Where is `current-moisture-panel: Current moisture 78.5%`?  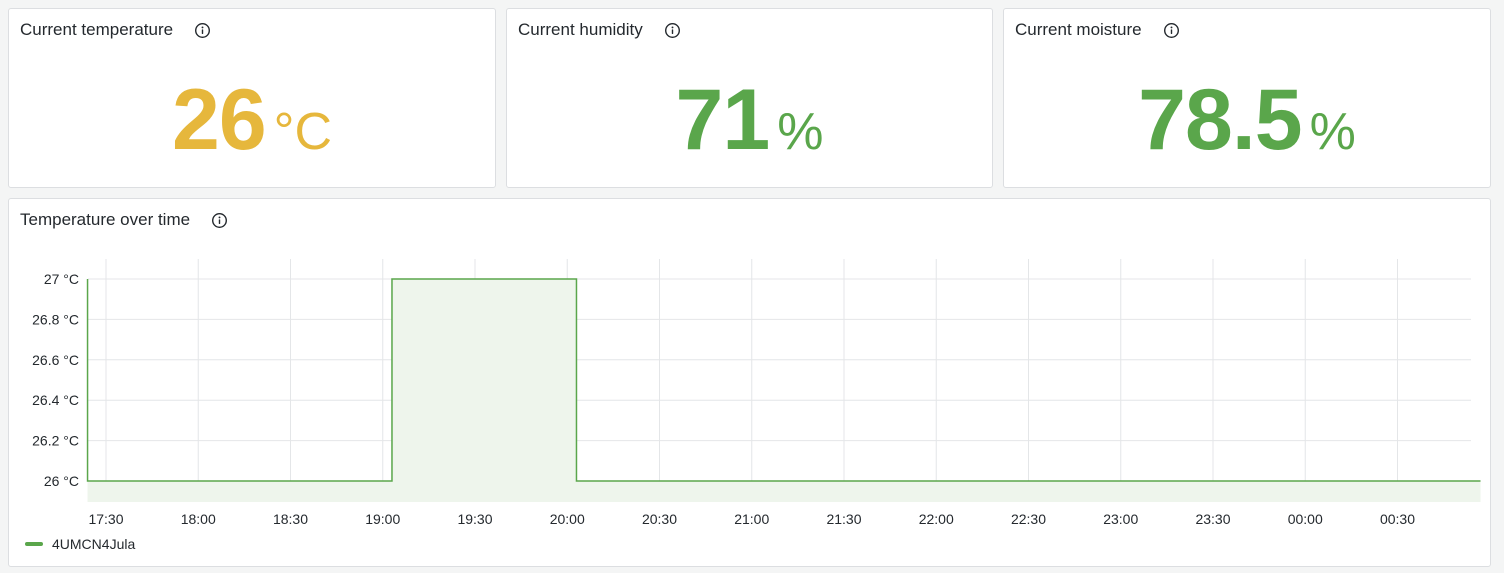 current-moisture-panel: Current moisture 78.5% is located at coordinates (1247, 98).